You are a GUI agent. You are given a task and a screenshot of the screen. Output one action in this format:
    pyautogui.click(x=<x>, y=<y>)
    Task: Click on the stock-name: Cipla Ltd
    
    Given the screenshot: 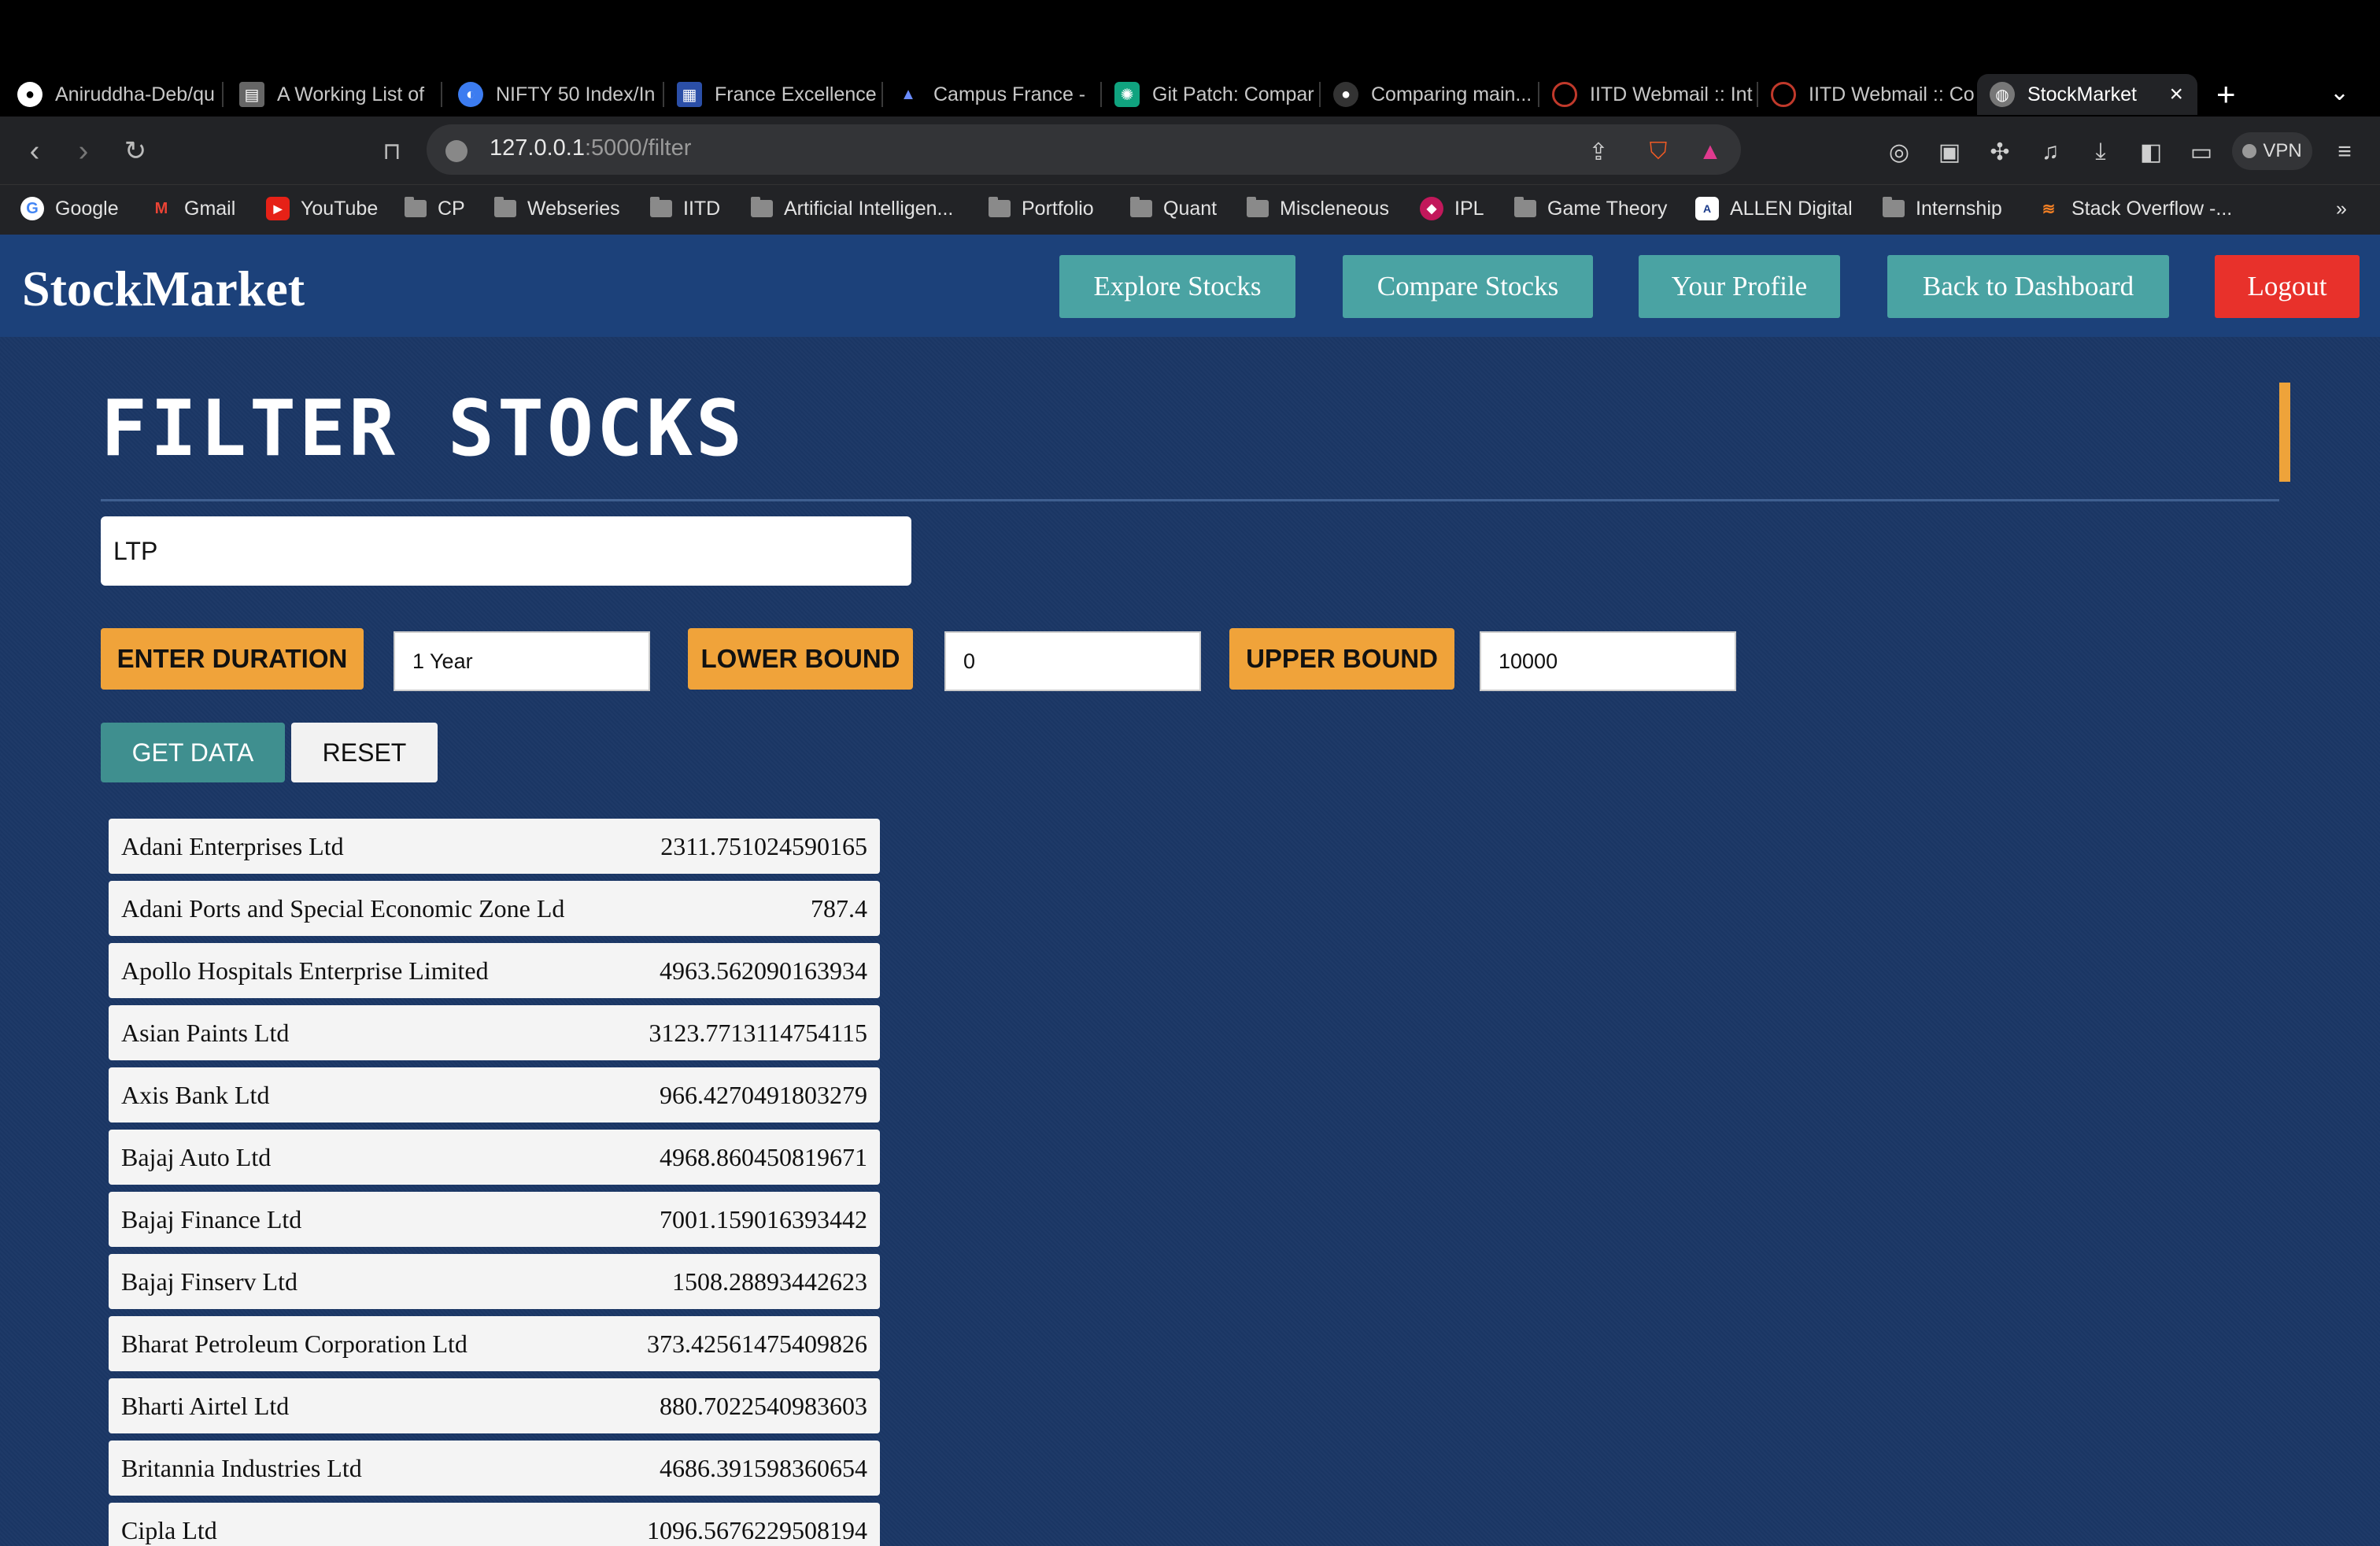 What is the action you would take?
    pyautogui.click(x=169, y=1530)
    